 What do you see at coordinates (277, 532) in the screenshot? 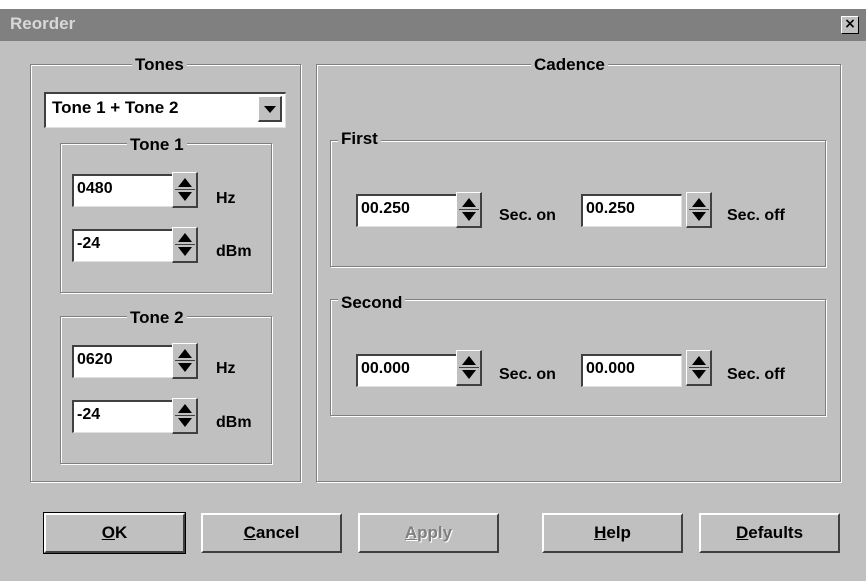
I see `cancel-label: ancel` at bounding box center [277, 532].